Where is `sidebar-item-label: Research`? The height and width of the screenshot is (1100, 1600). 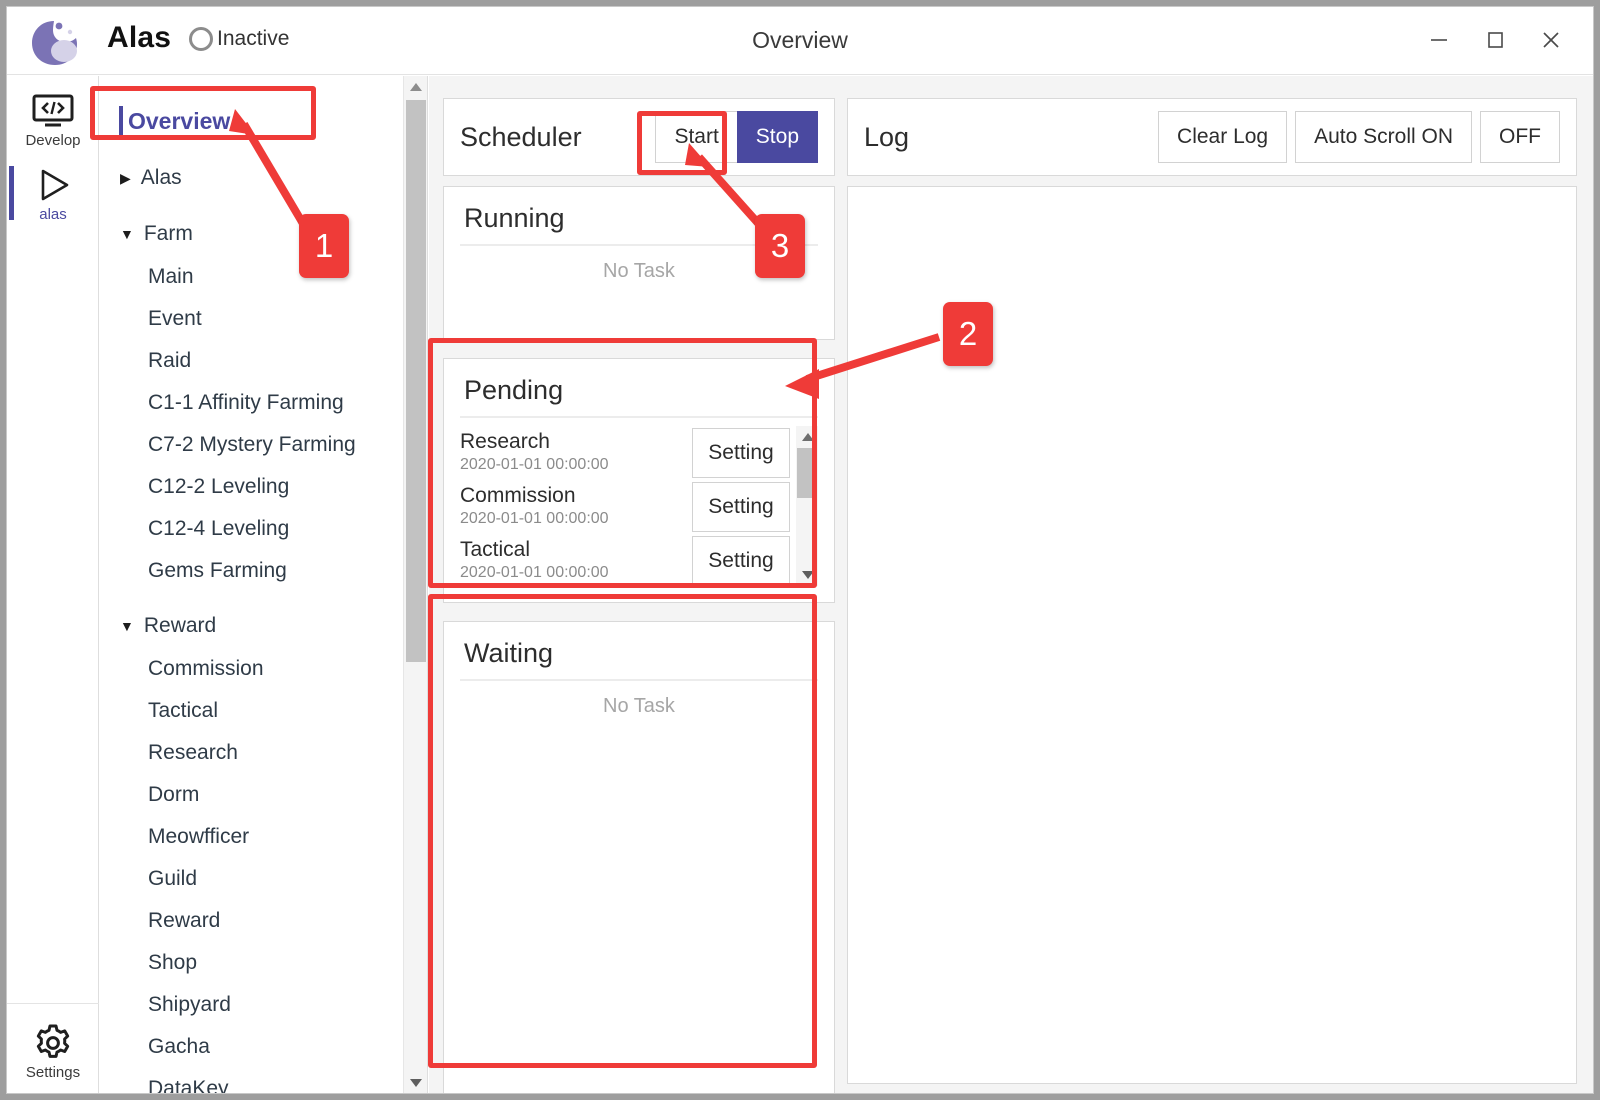
sidebar-item-label: Research is located at coordinates (193, 752).